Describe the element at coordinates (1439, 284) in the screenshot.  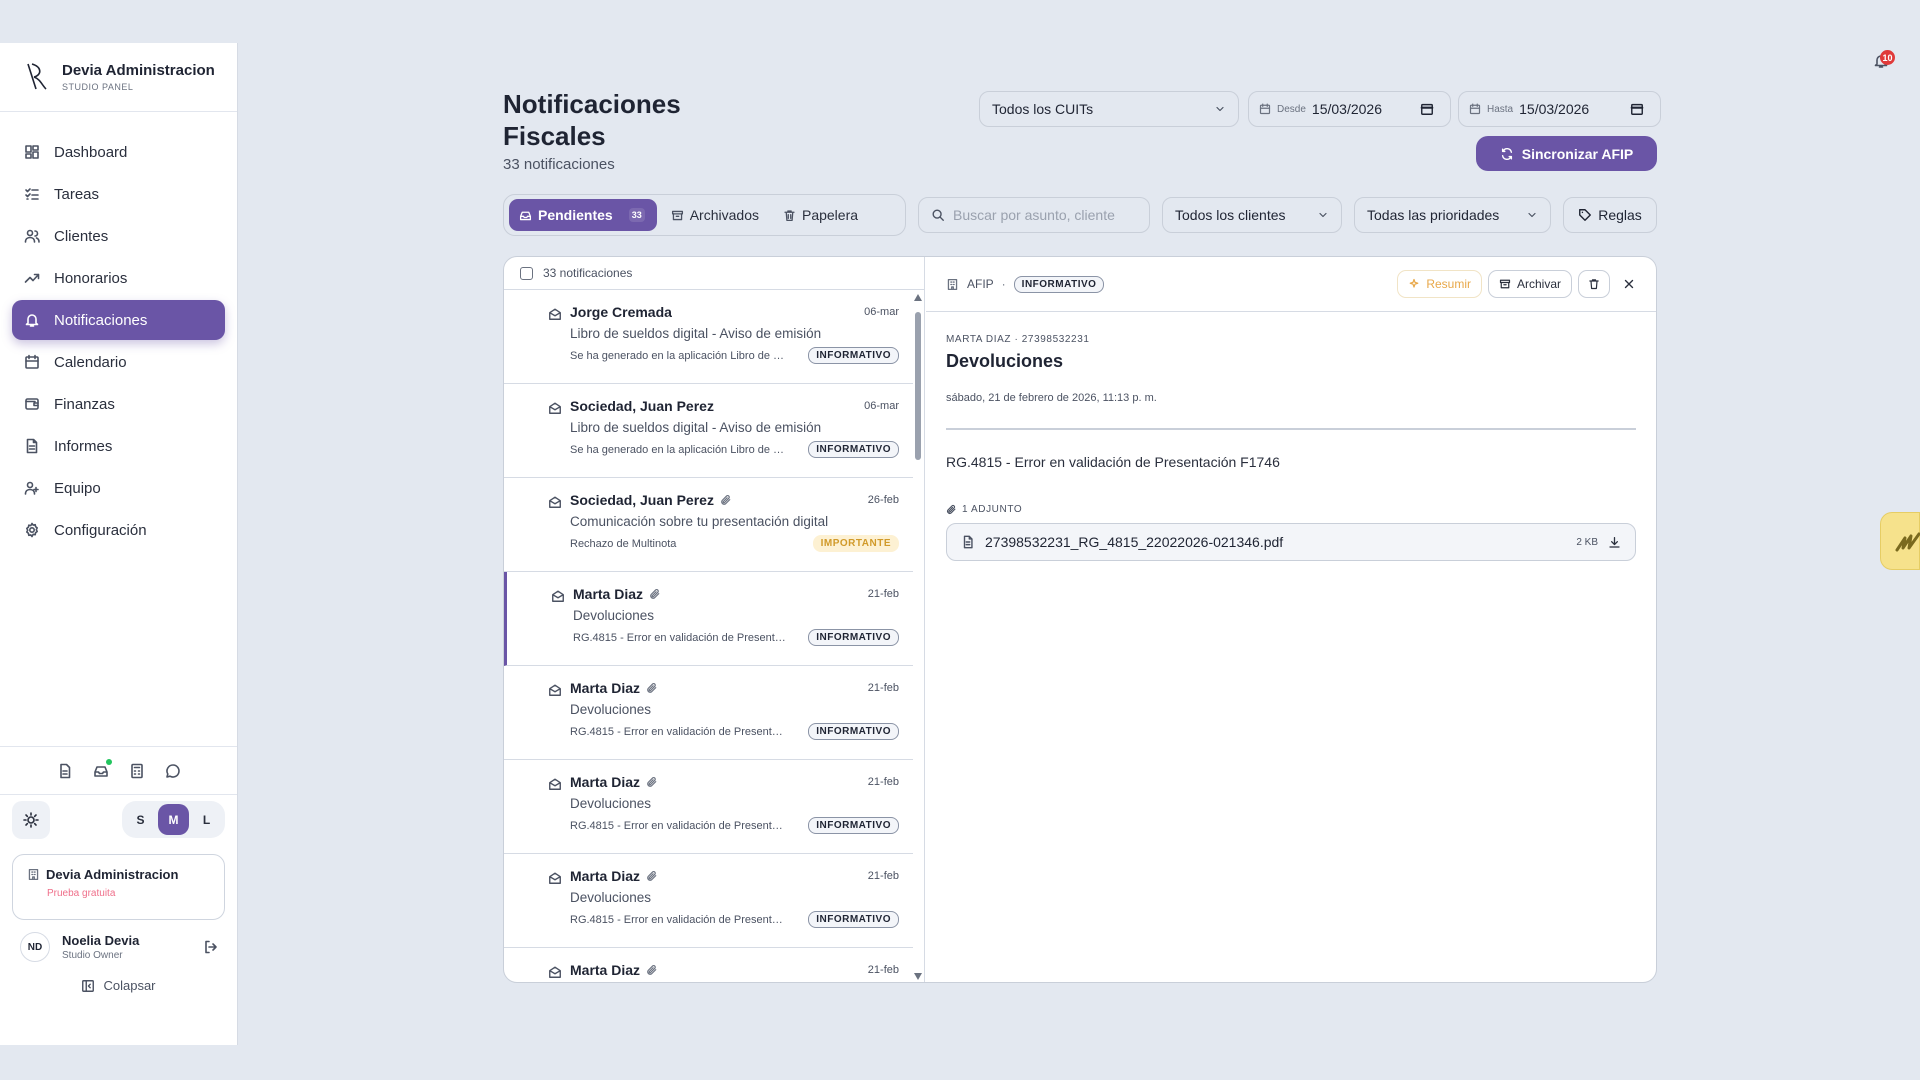
I see `summarize-button: Resumir` at that location.